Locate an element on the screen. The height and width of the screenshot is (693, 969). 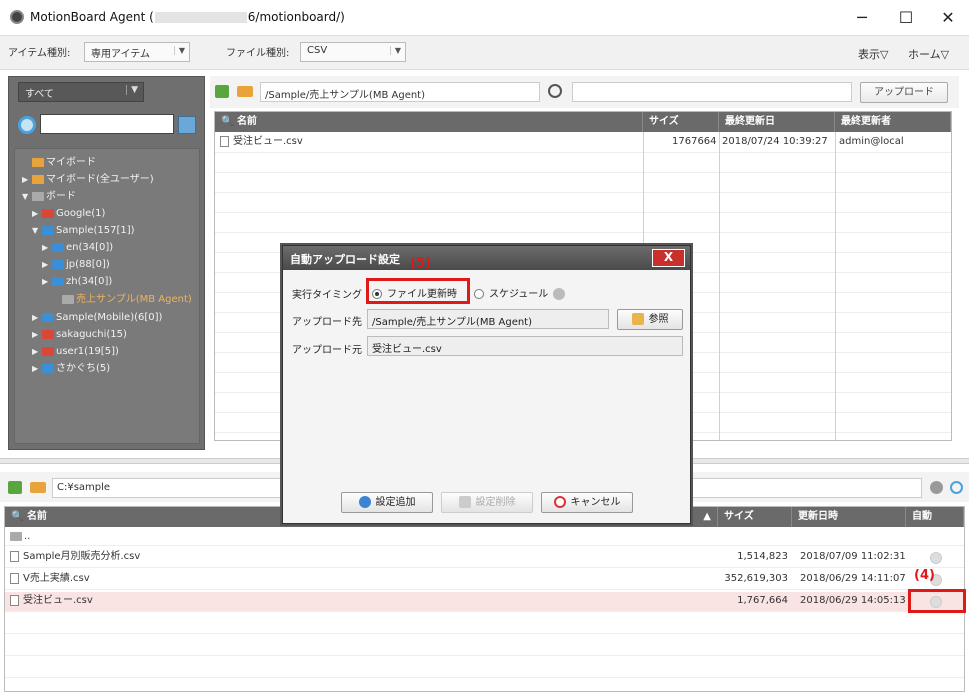
tree-item: ▶ en(34[0]) is located at coordinates (77, 248).